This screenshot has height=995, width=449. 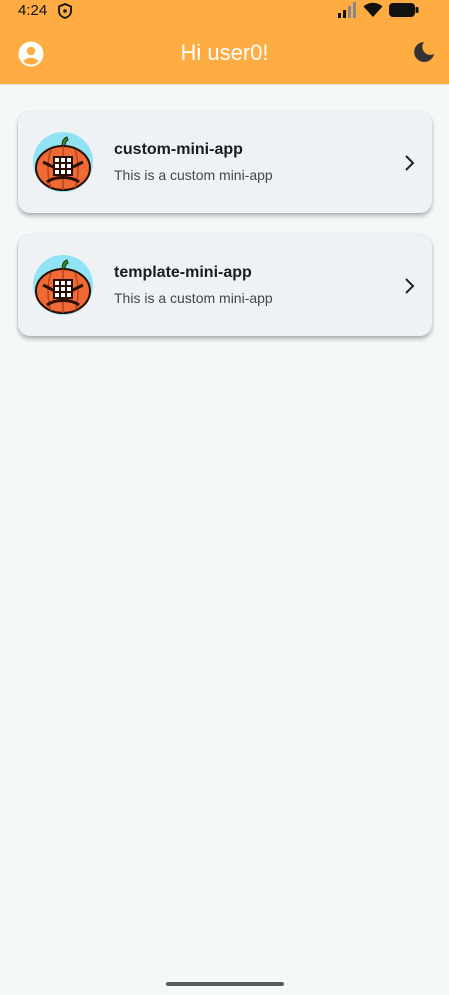 I want to click on app-bar: Hi user0!, so click(x=224, y=54).